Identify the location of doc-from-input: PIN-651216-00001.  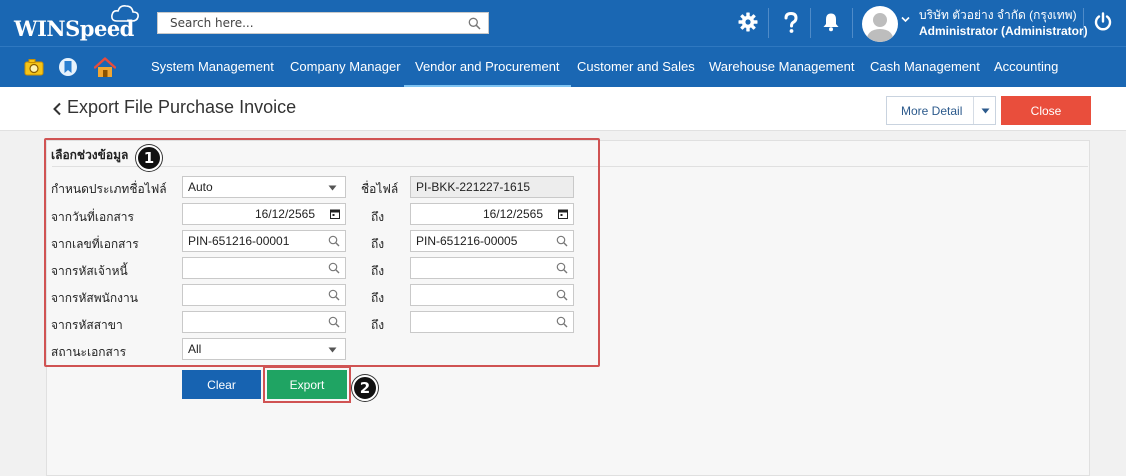
(264, 241).